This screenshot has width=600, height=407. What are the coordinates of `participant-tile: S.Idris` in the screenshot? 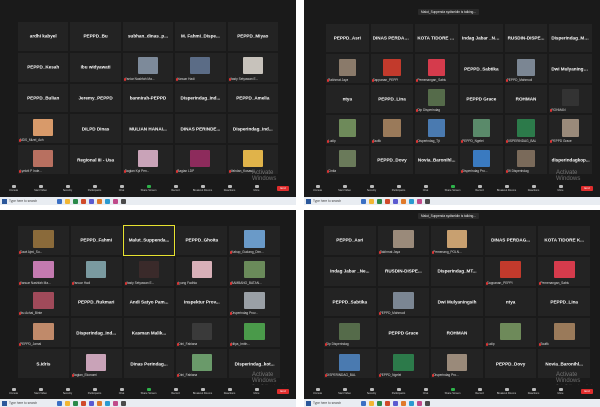 It's located at (43, 363).